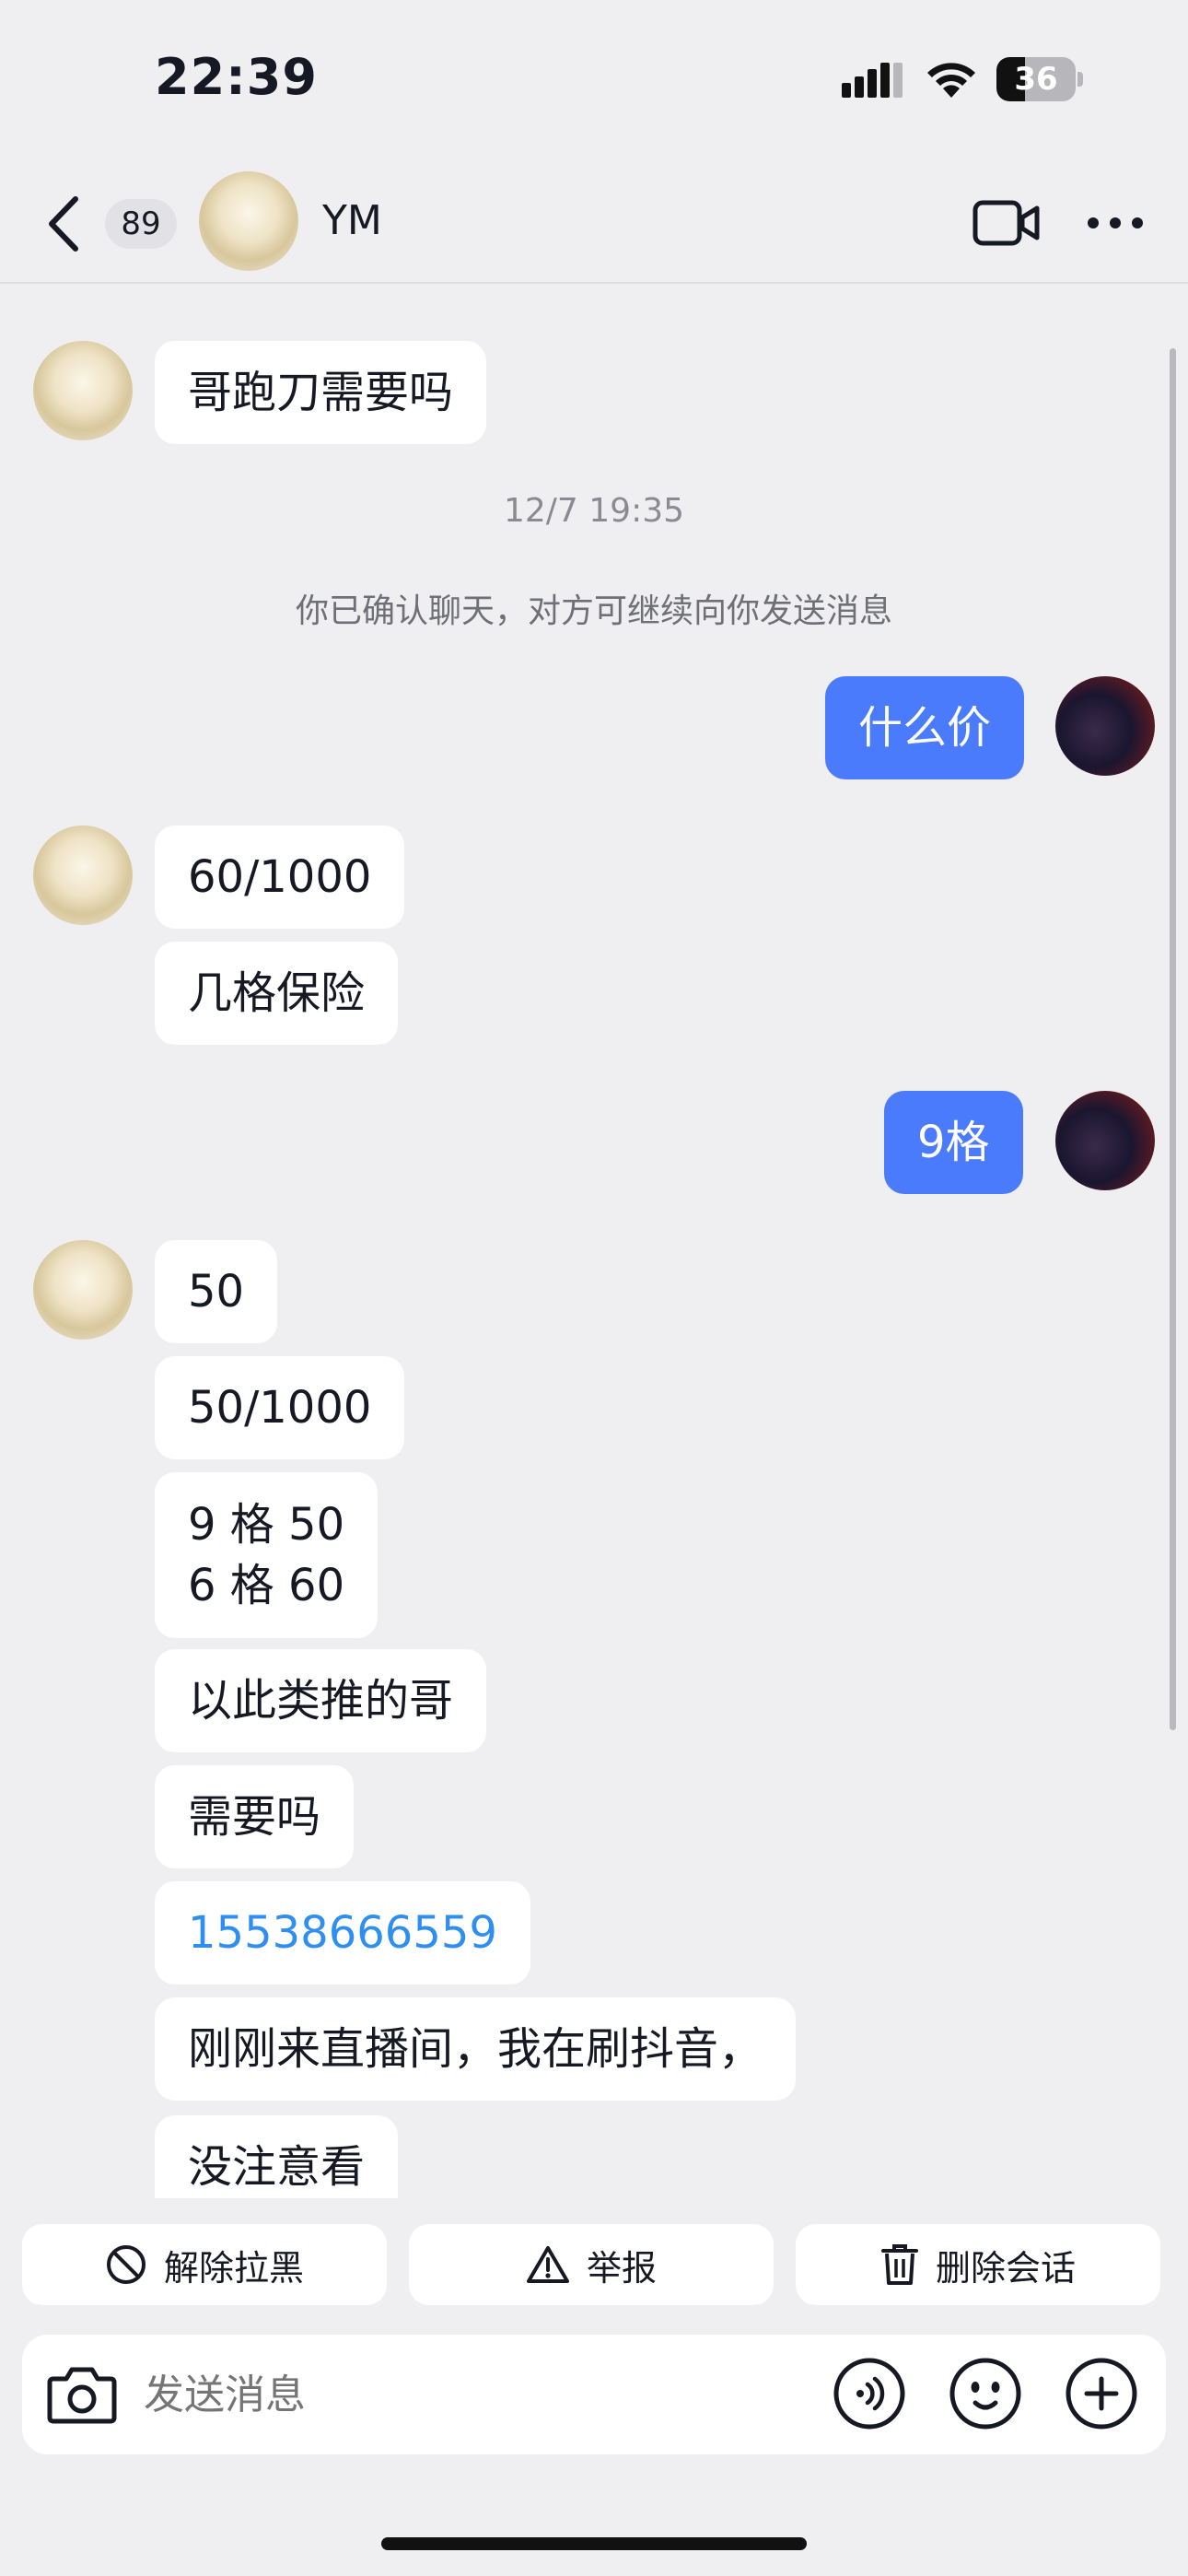 Image resolution: width=1188 pixels, height=2576 pixels. Describe the element at coordinates (1005, 2268) in the screenshot. I see `delete-label: 删除会话` at that location.